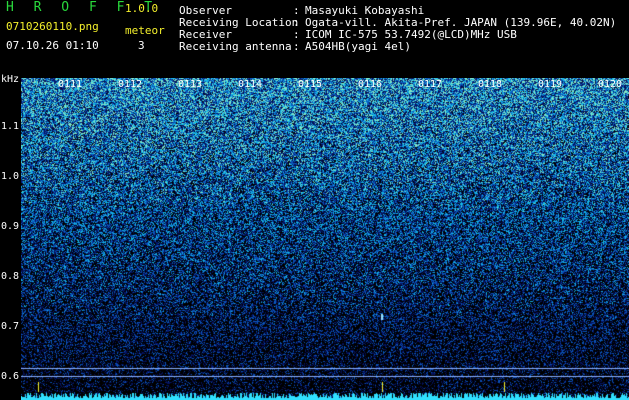  What do you see at coordinates (141, 45) in the screenshot?
I see `mode-value: 3` at bounding box center [141, 45].